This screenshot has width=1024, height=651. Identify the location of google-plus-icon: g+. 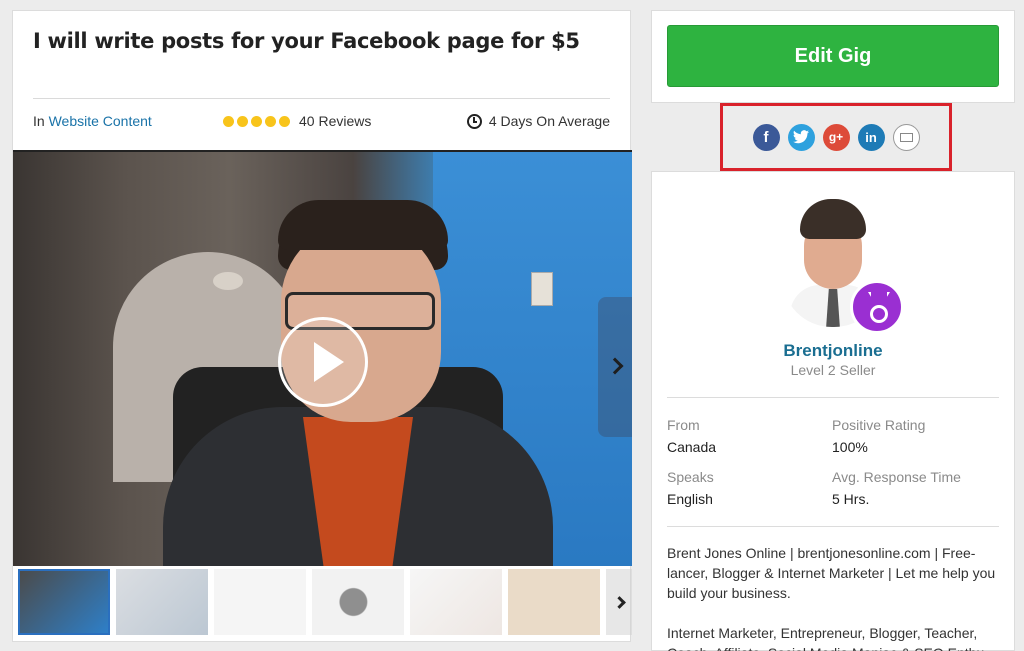
(836, 137).